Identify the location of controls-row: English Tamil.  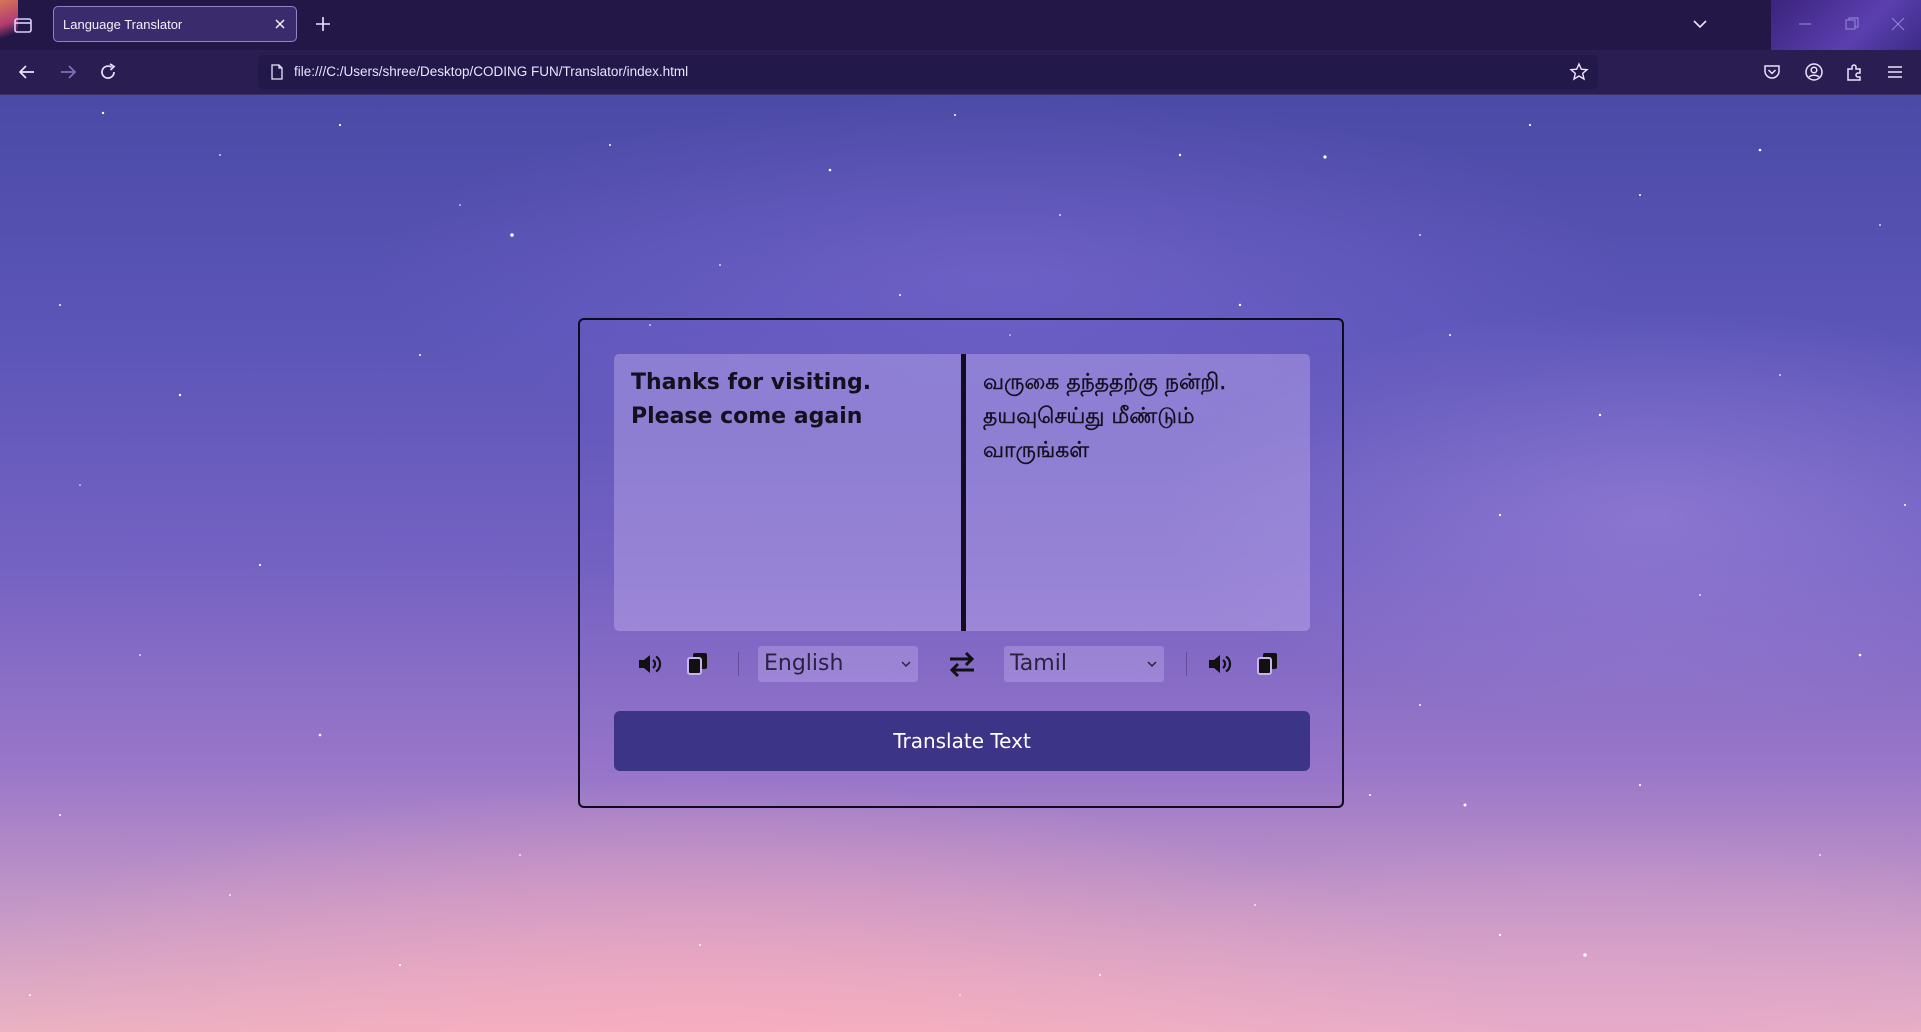
(962, 663).